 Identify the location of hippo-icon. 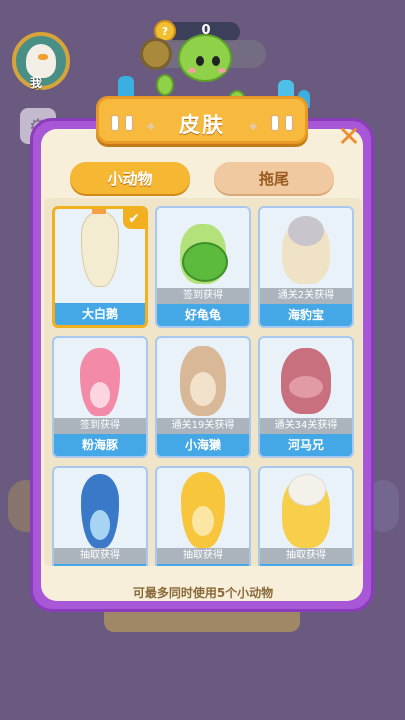
(306, 381).